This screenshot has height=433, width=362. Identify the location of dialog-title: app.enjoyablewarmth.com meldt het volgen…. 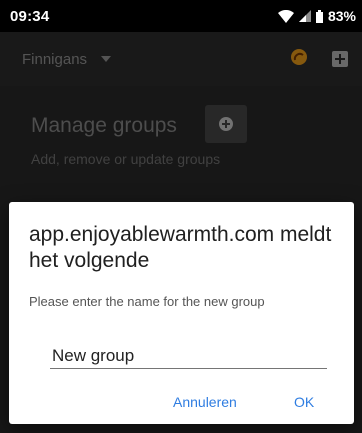
(180, 247).